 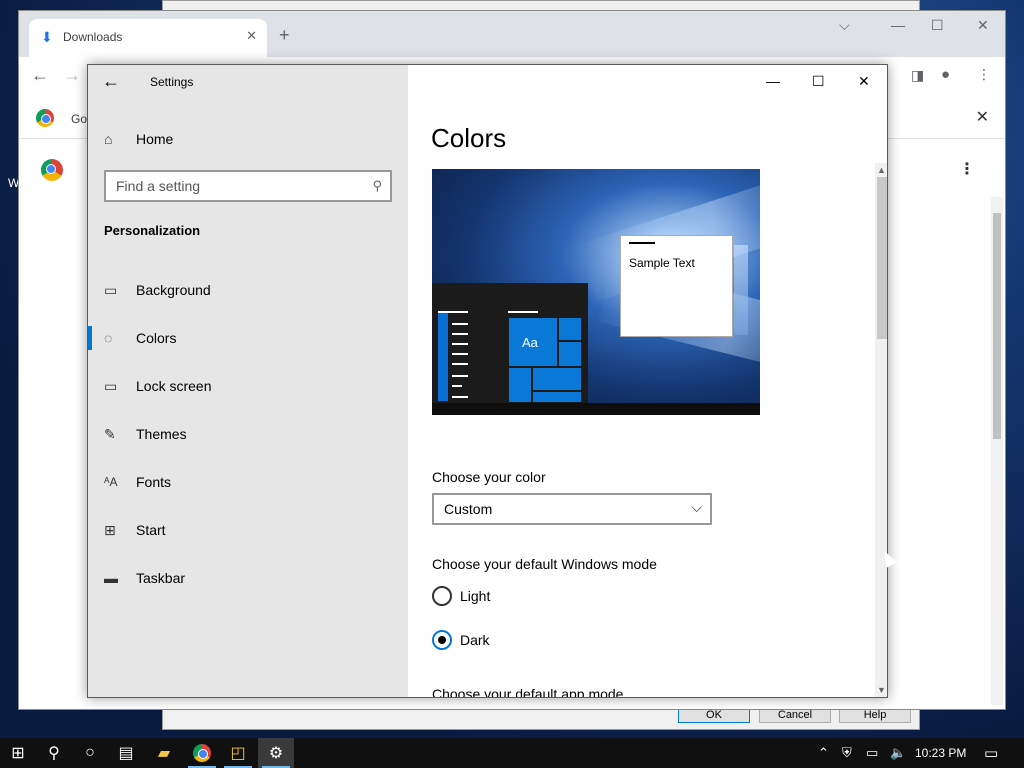 I want to click on sidebar-item-lock-screen: ▭ Lock screen, so click(x=254, y=386).